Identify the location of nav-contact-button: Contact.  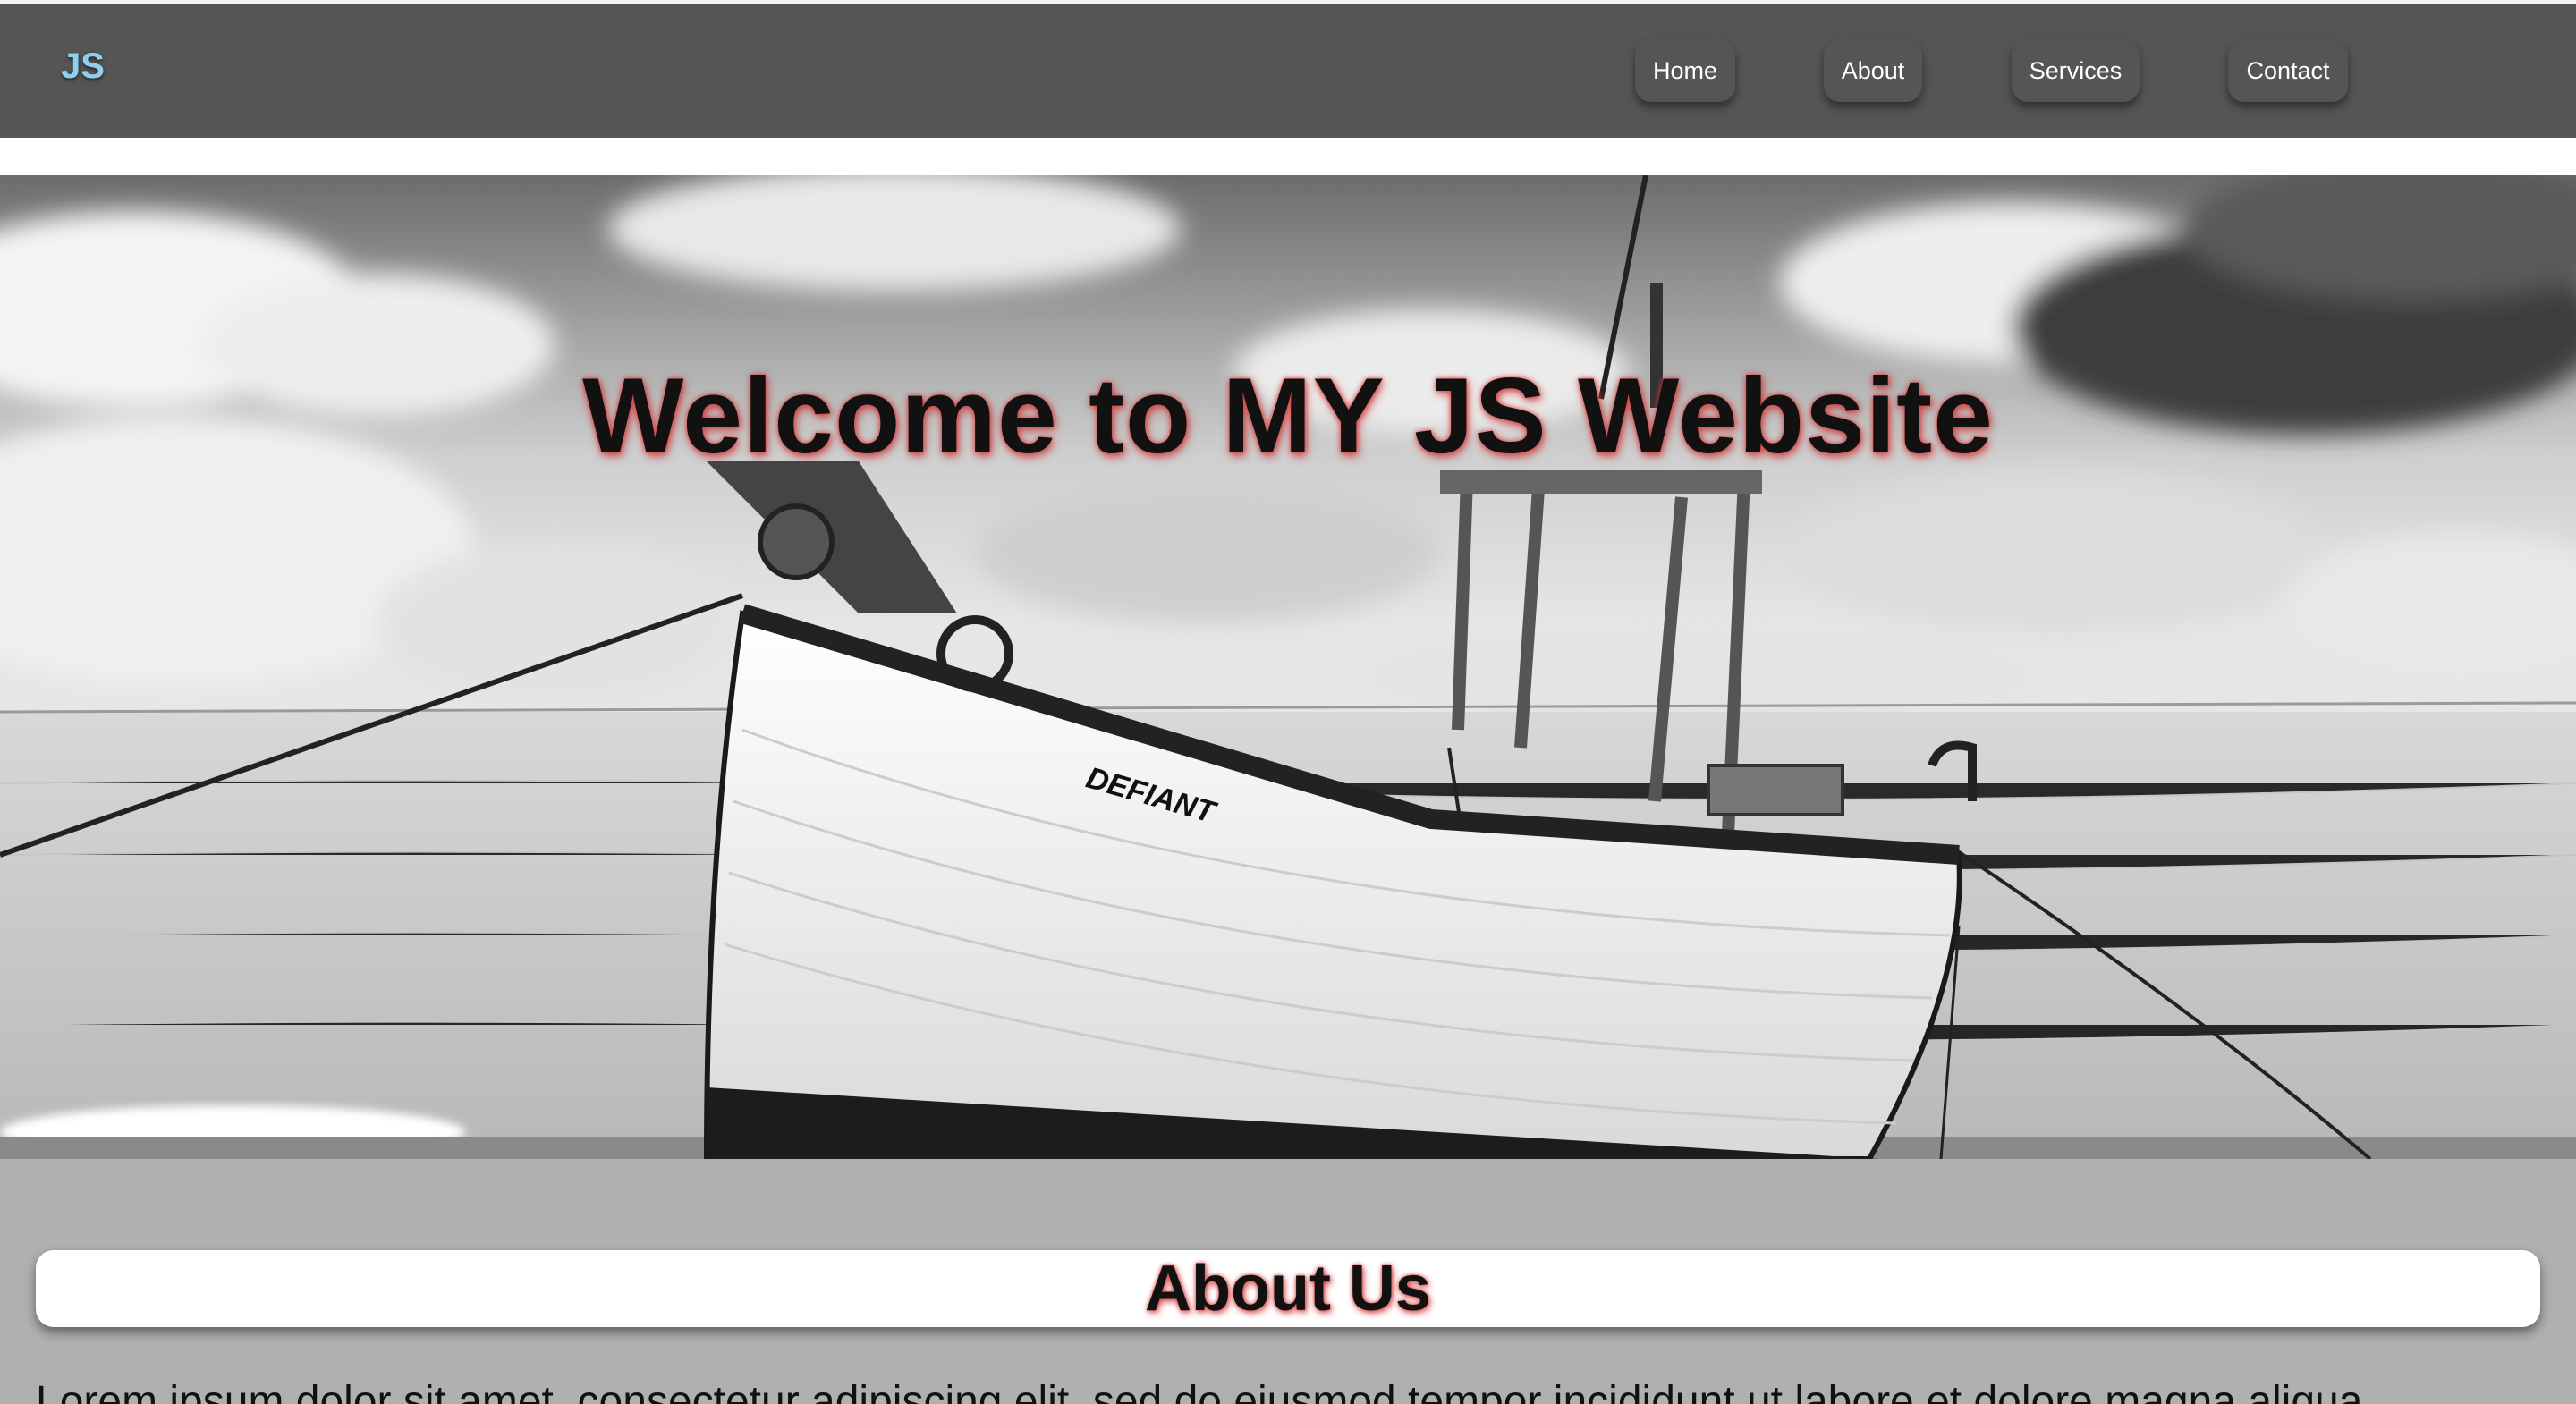
(2288, 71).